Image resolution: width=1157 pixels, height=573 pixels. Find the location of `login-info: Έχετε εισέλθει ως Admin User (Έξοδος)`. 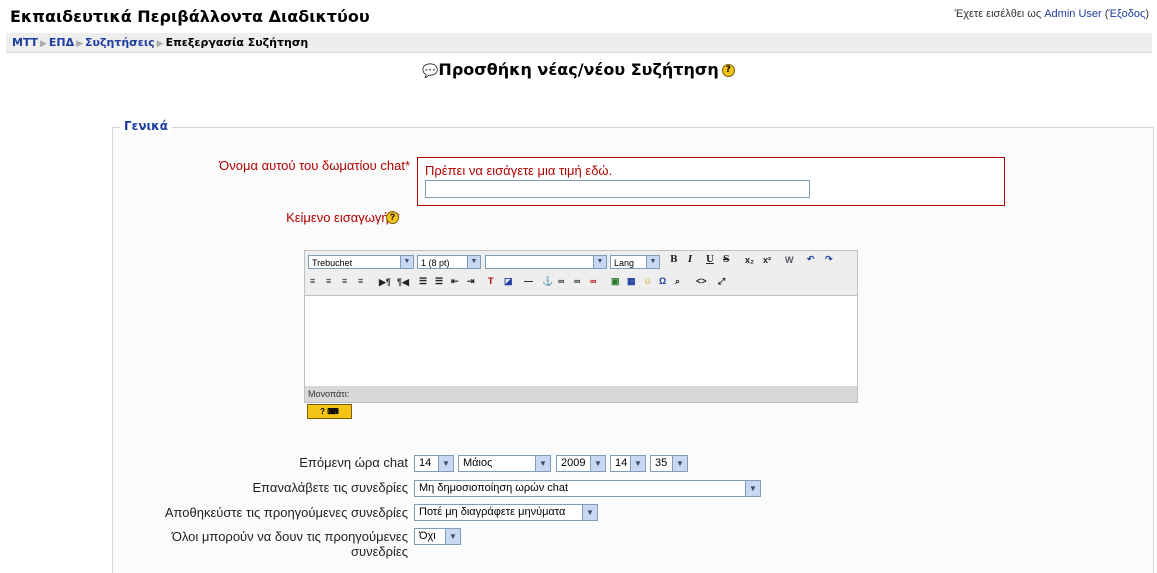

login-info: Έχετε εισέλθει ως Admin User (Έξοδος) is located at coordinates (1052, 14).